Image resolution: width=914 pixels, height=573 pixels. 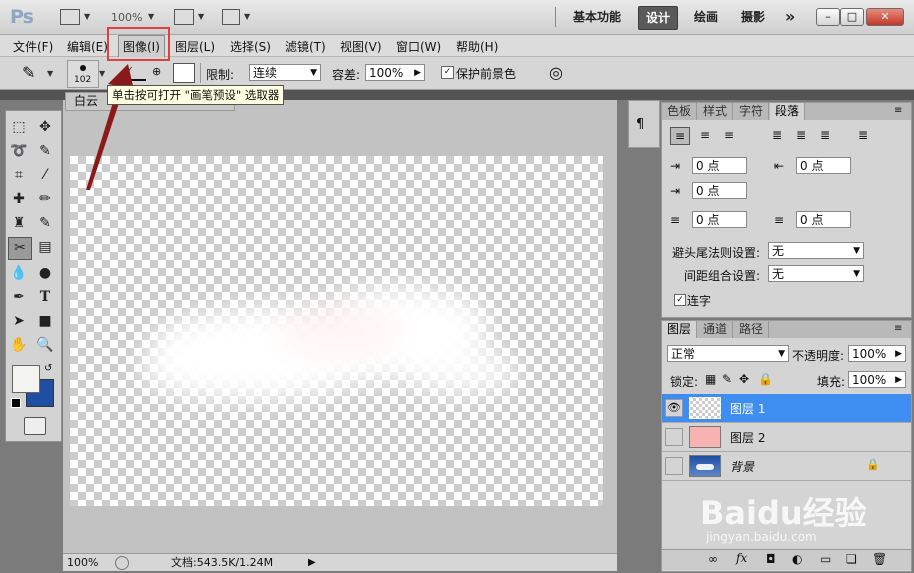 I want to click on justify-all-icon: ≣, so click(x=863, y=135).